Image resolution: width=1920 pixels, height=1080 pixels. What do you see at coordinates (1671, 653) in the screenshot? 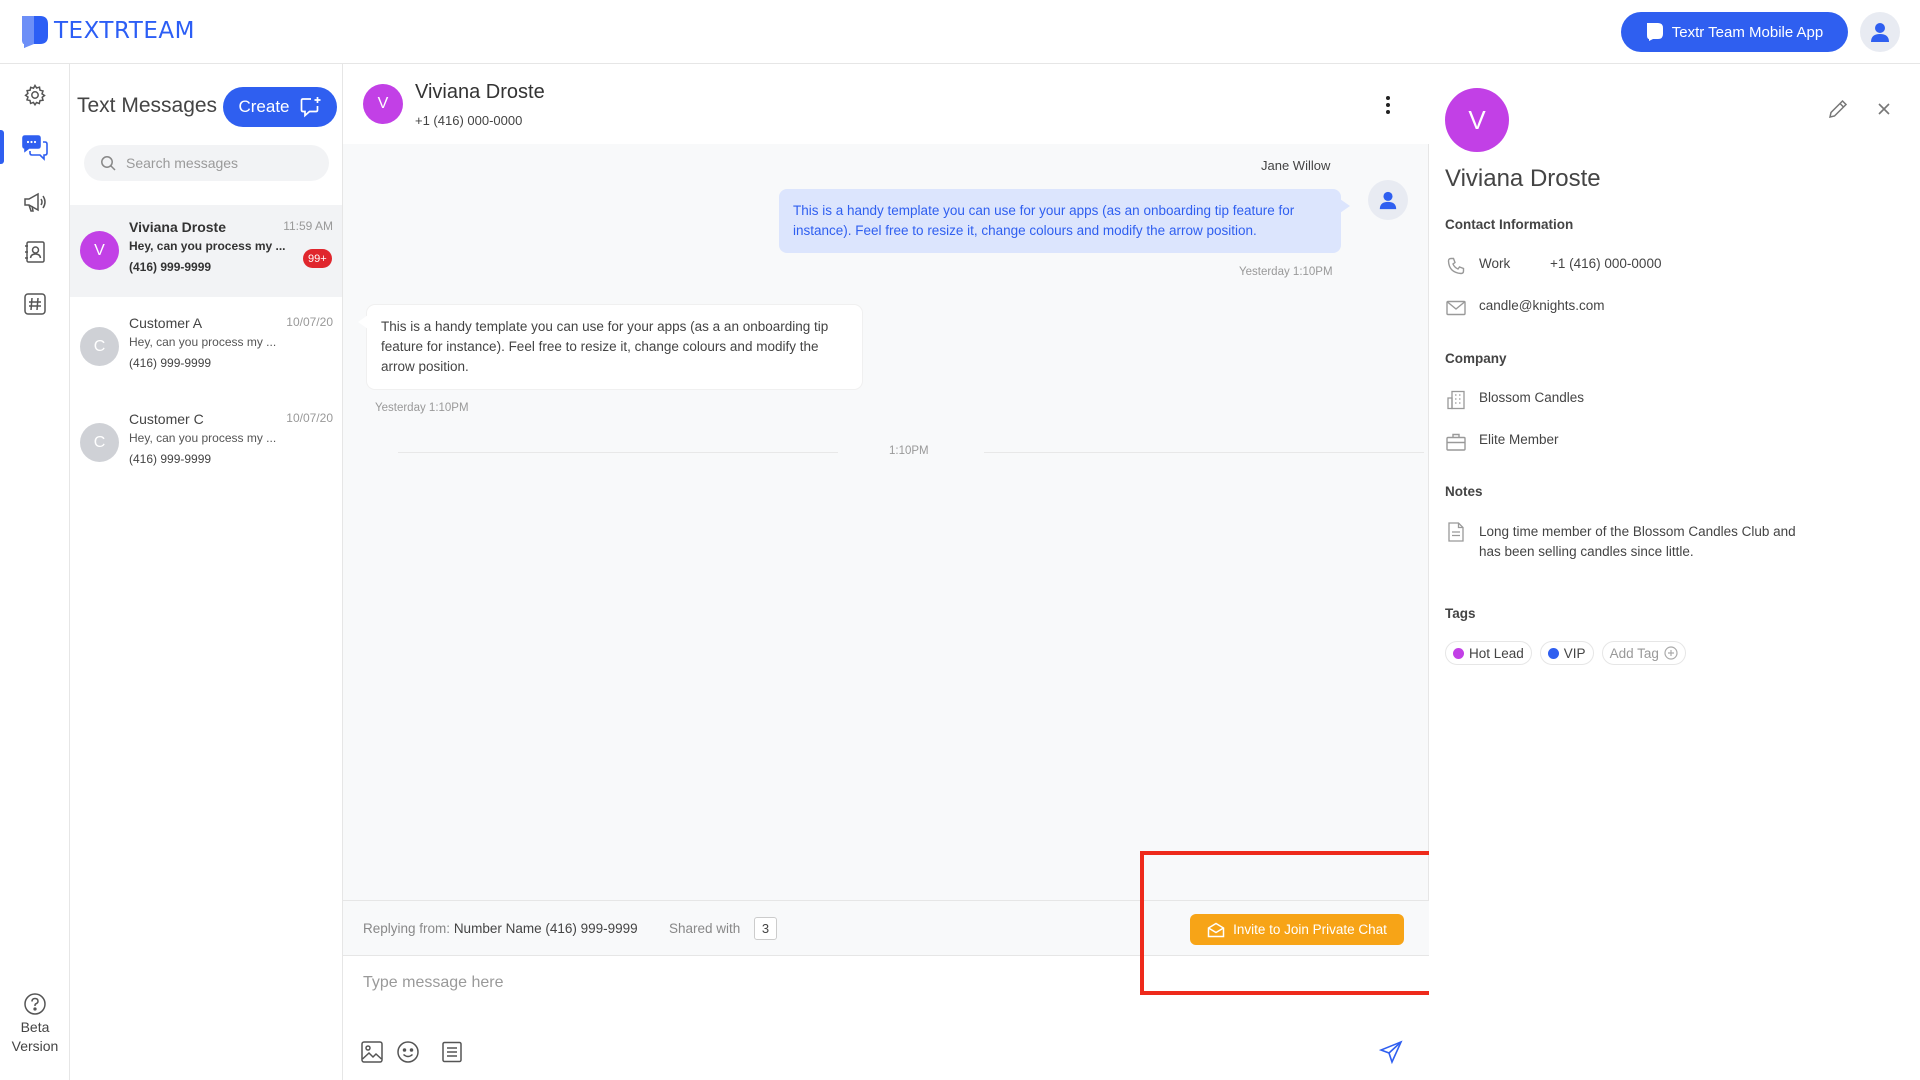
I see `plus-circle-icon` at bounding box center [1671, 653].